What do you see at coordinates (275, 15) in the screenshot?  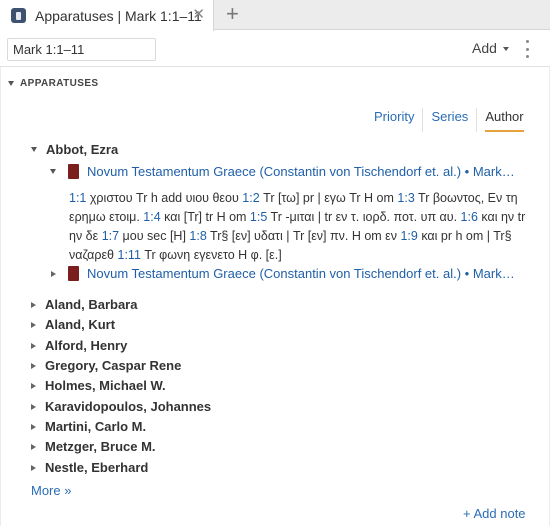 I see `tab-bar: Apparatuses | Mark 1:1–11 ✕ +` at bounding box center [275, 15].